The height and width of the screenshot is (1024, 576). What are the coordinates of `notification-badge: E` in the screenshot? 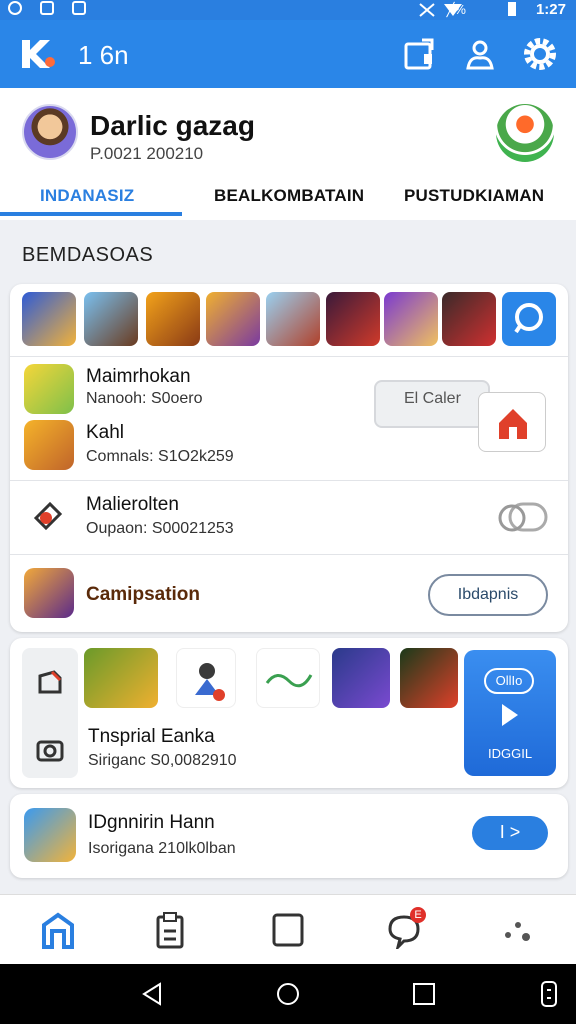 It's located at (418, 915).